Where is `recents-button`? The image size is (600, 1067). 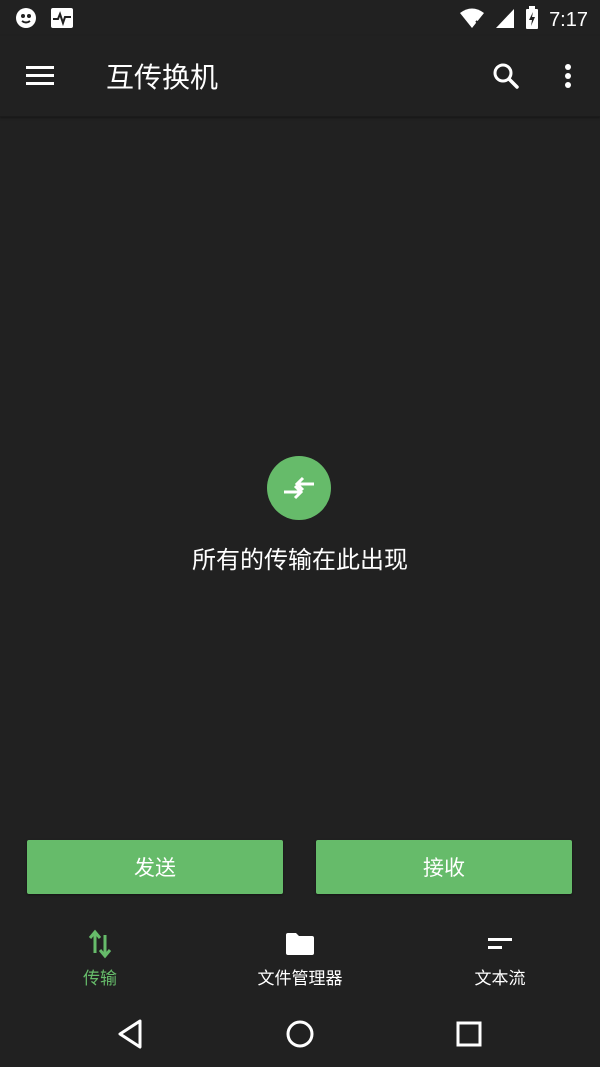
recents-button is located at coordinates (469, 1034).